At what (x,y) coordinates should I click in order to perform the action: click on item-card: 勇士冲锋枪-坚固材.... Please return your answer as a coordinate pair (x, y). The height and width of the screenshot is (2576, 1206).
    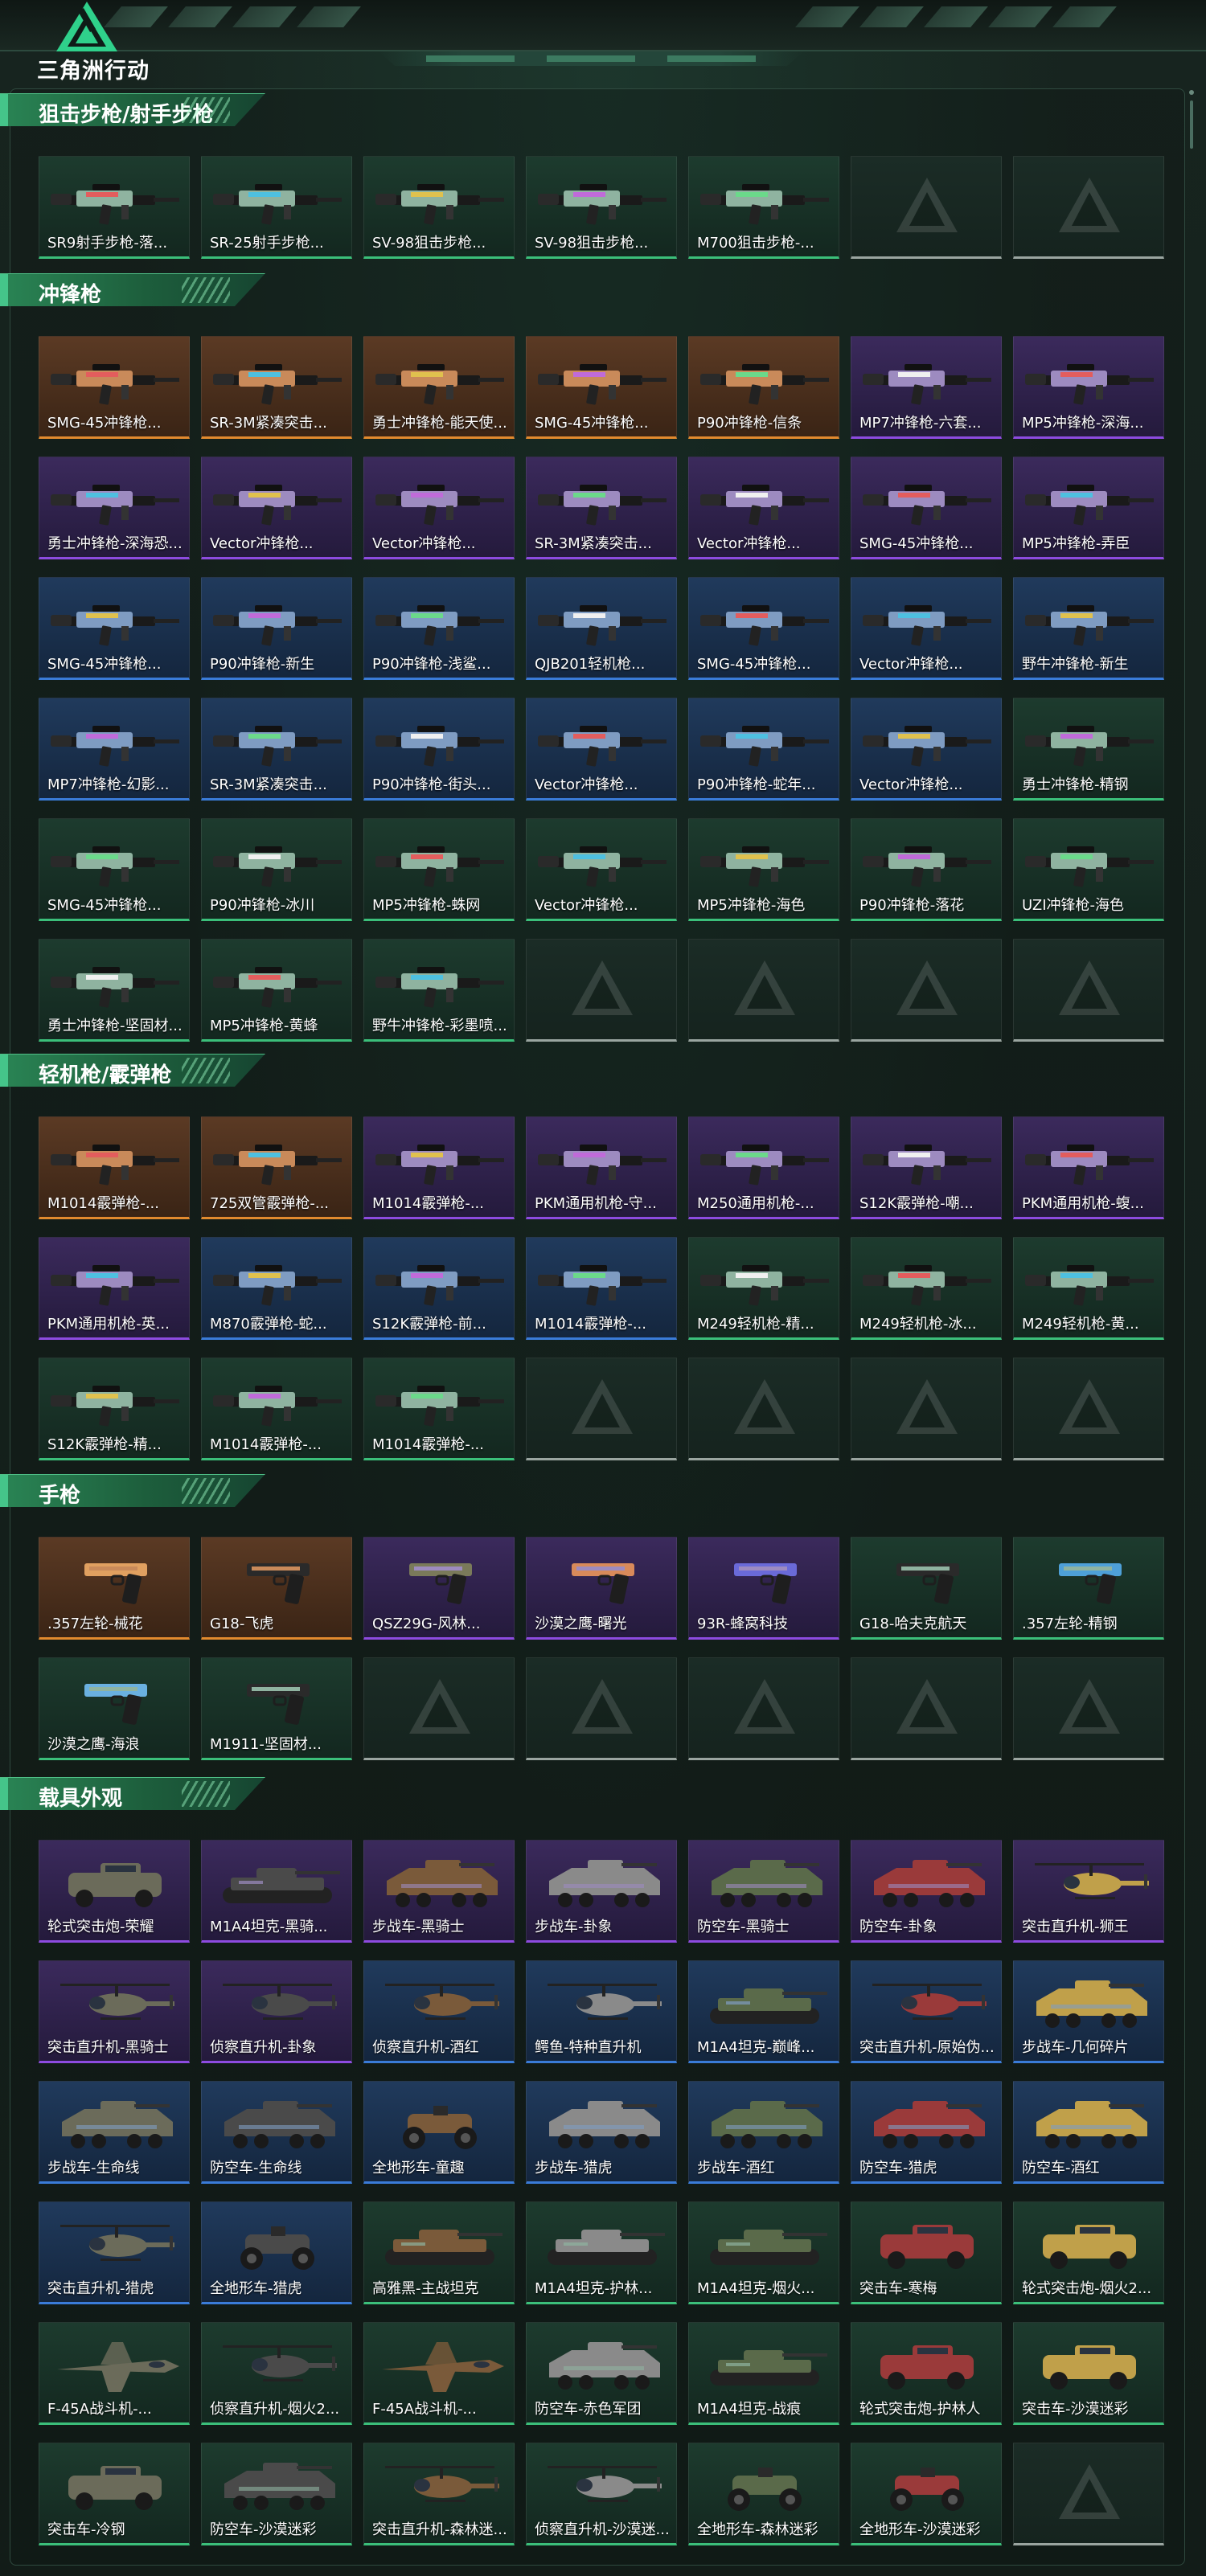
    Looking at the image, I should click on (114, 990).